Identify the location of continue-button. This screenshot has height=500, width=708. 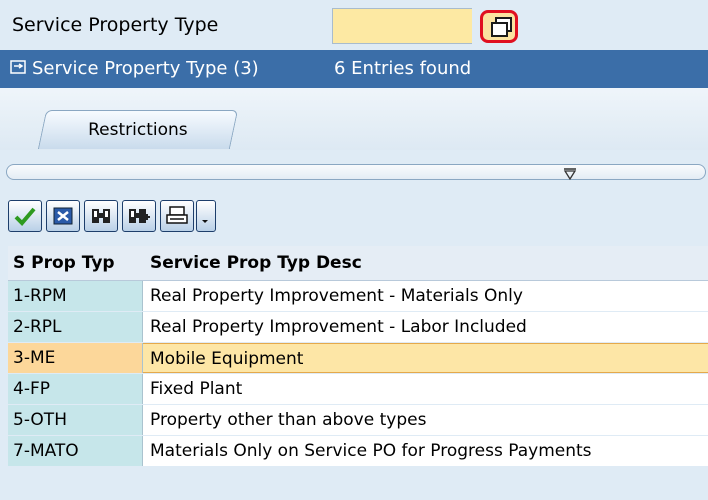
(25, 216).